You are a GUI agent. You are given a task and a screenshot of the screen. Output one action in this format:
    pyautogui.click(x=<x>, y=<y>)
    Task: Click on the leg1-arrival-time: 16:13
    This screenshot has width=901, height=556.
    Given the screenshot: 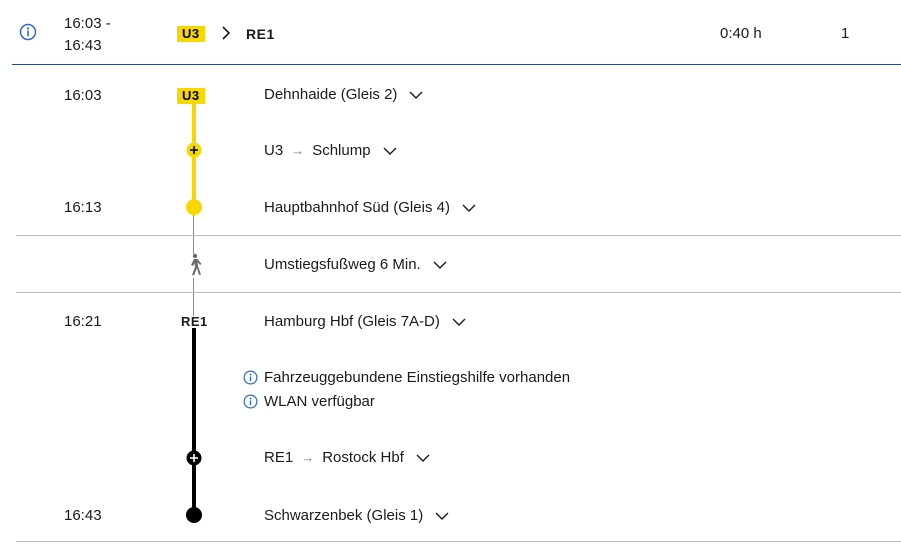 What is the action you would take?
    pyautogui.click(x=83, y=207)
    